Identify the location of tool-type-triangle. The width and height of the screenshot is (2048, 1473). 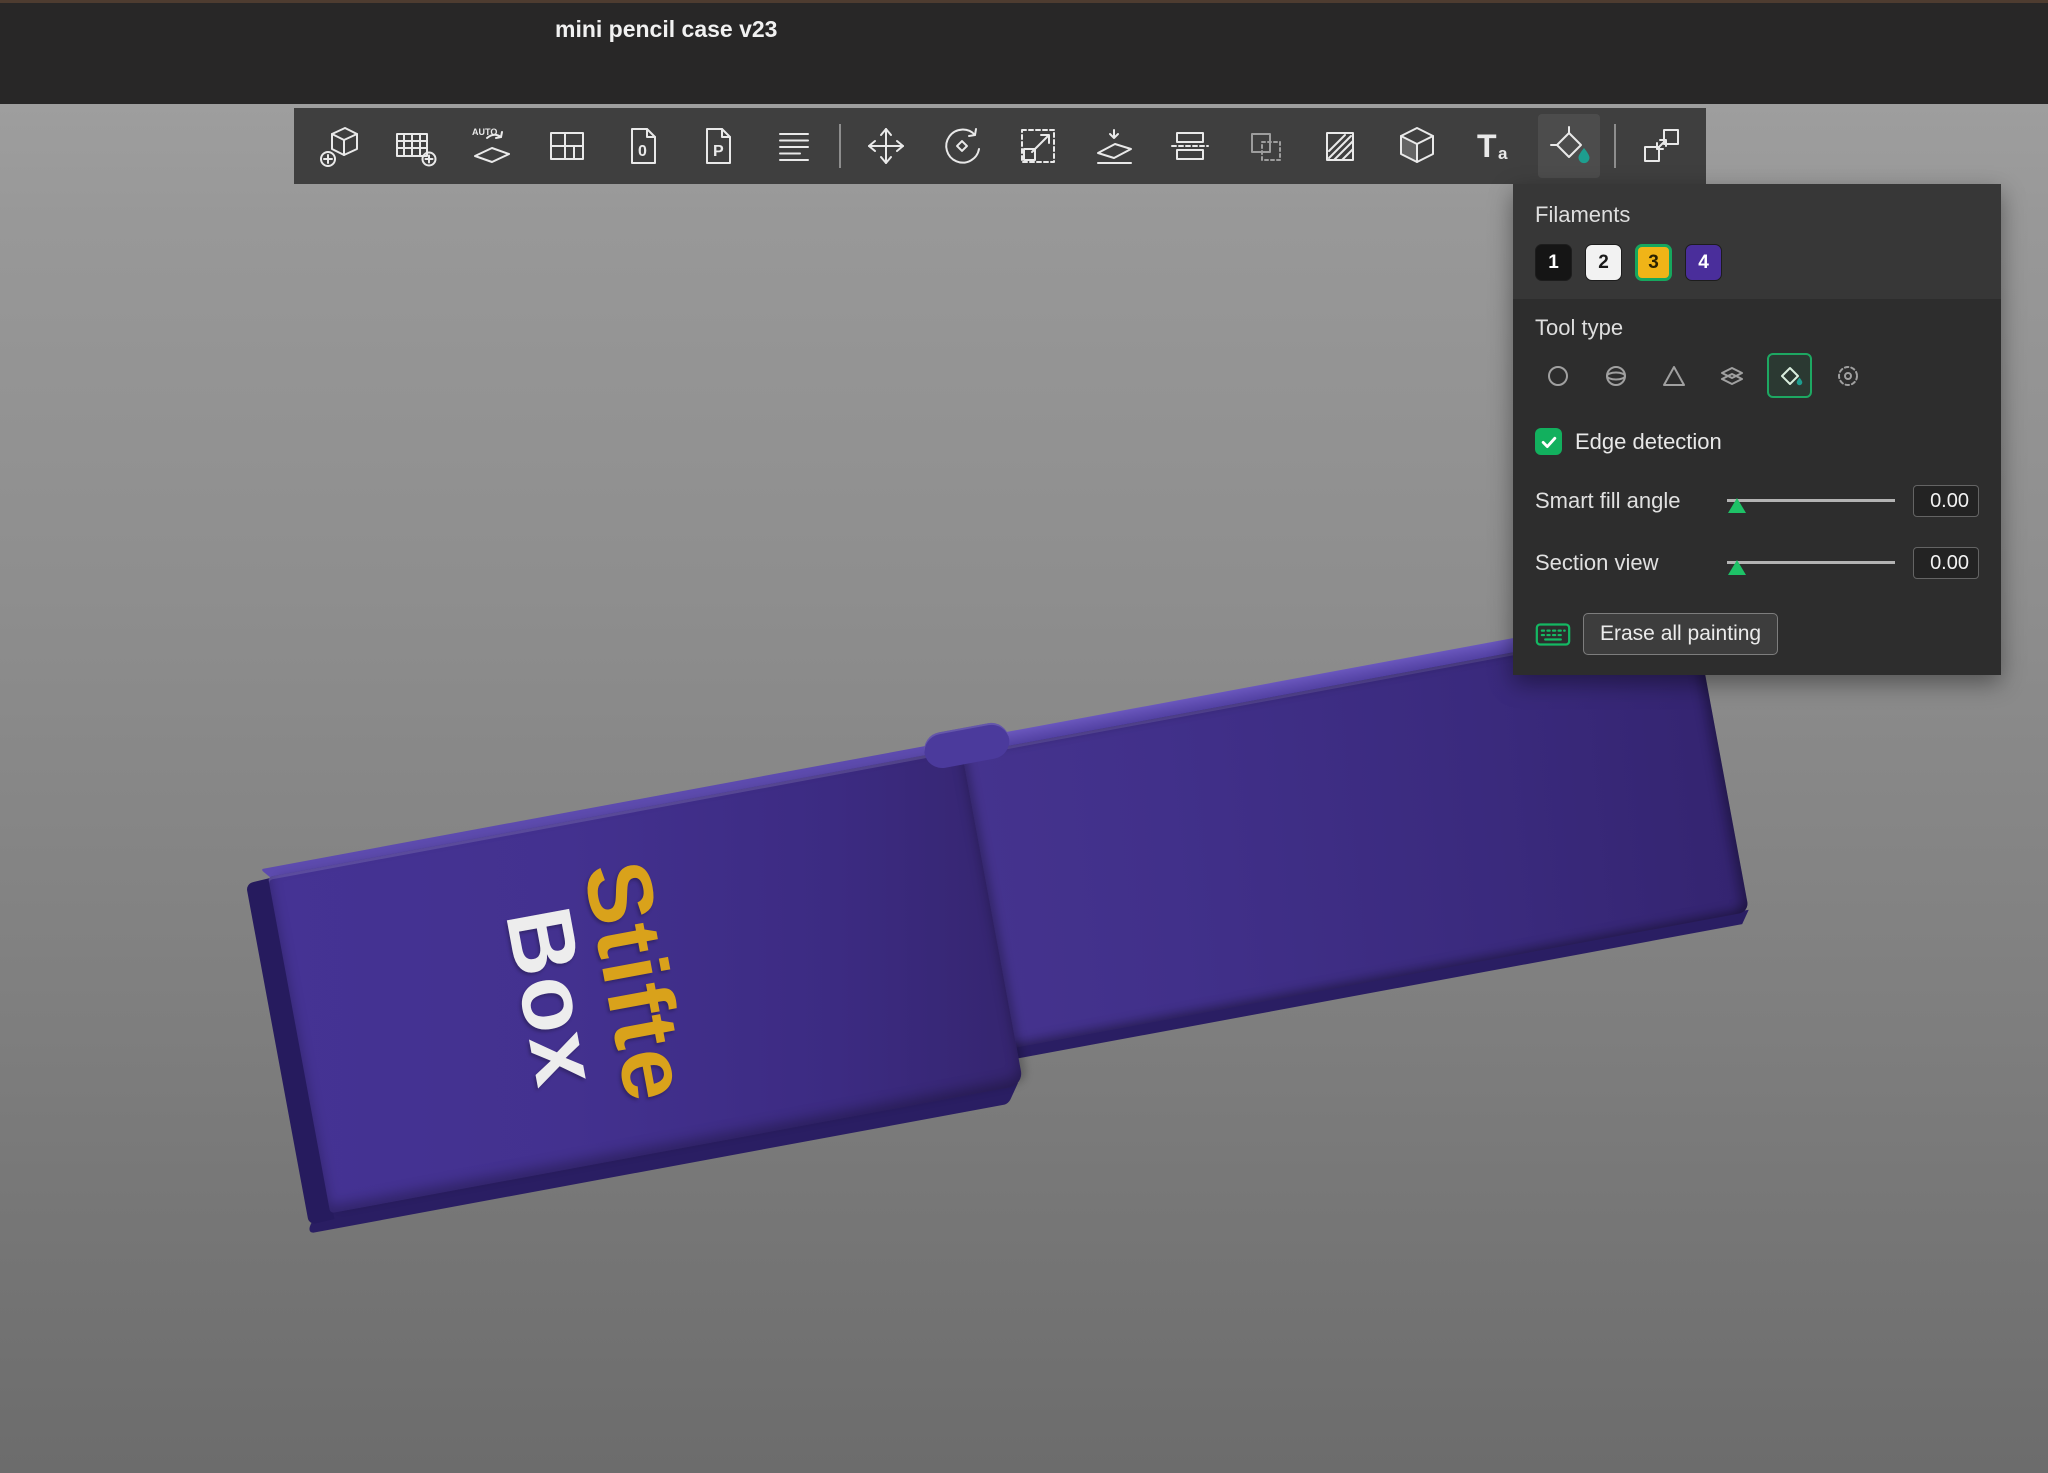
(1673, 375).